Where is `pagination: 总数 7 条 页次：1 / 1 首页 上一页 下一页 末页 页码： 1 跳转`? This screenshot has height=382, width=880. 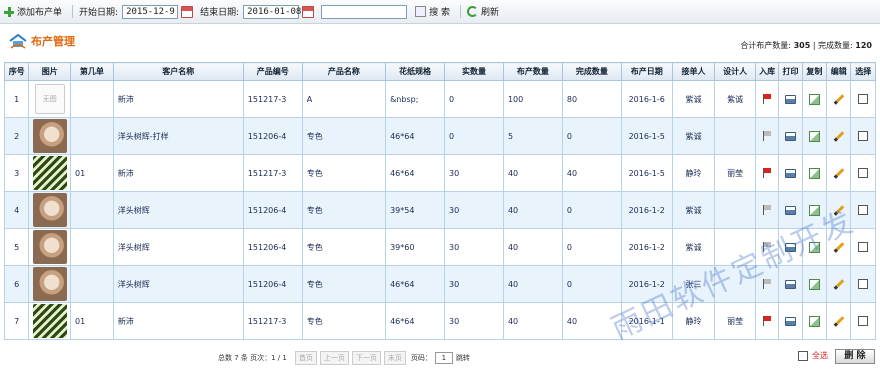
pagination: 总数 7 条 页次：1 / 1 首页 上一页 下一页 末页 页码： 1 跳转 is located at coordinates (344, 358).